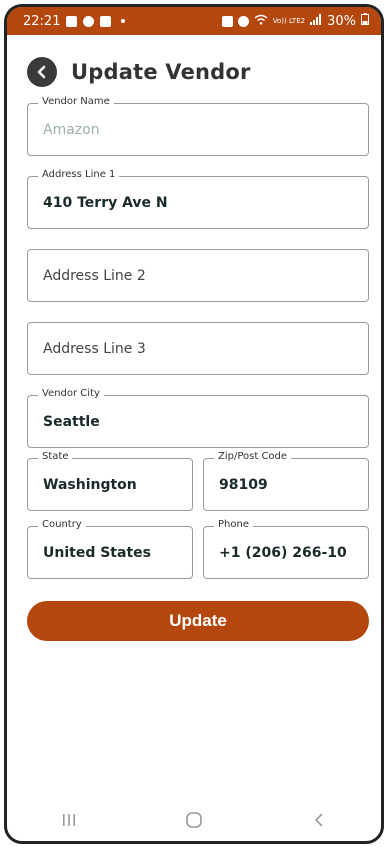 The width and height of the screenshot is (390, 850). What do you see at coordinates (227, 21) in the screenshot?
I see `lock-icon` at bounding box center [227, 21].